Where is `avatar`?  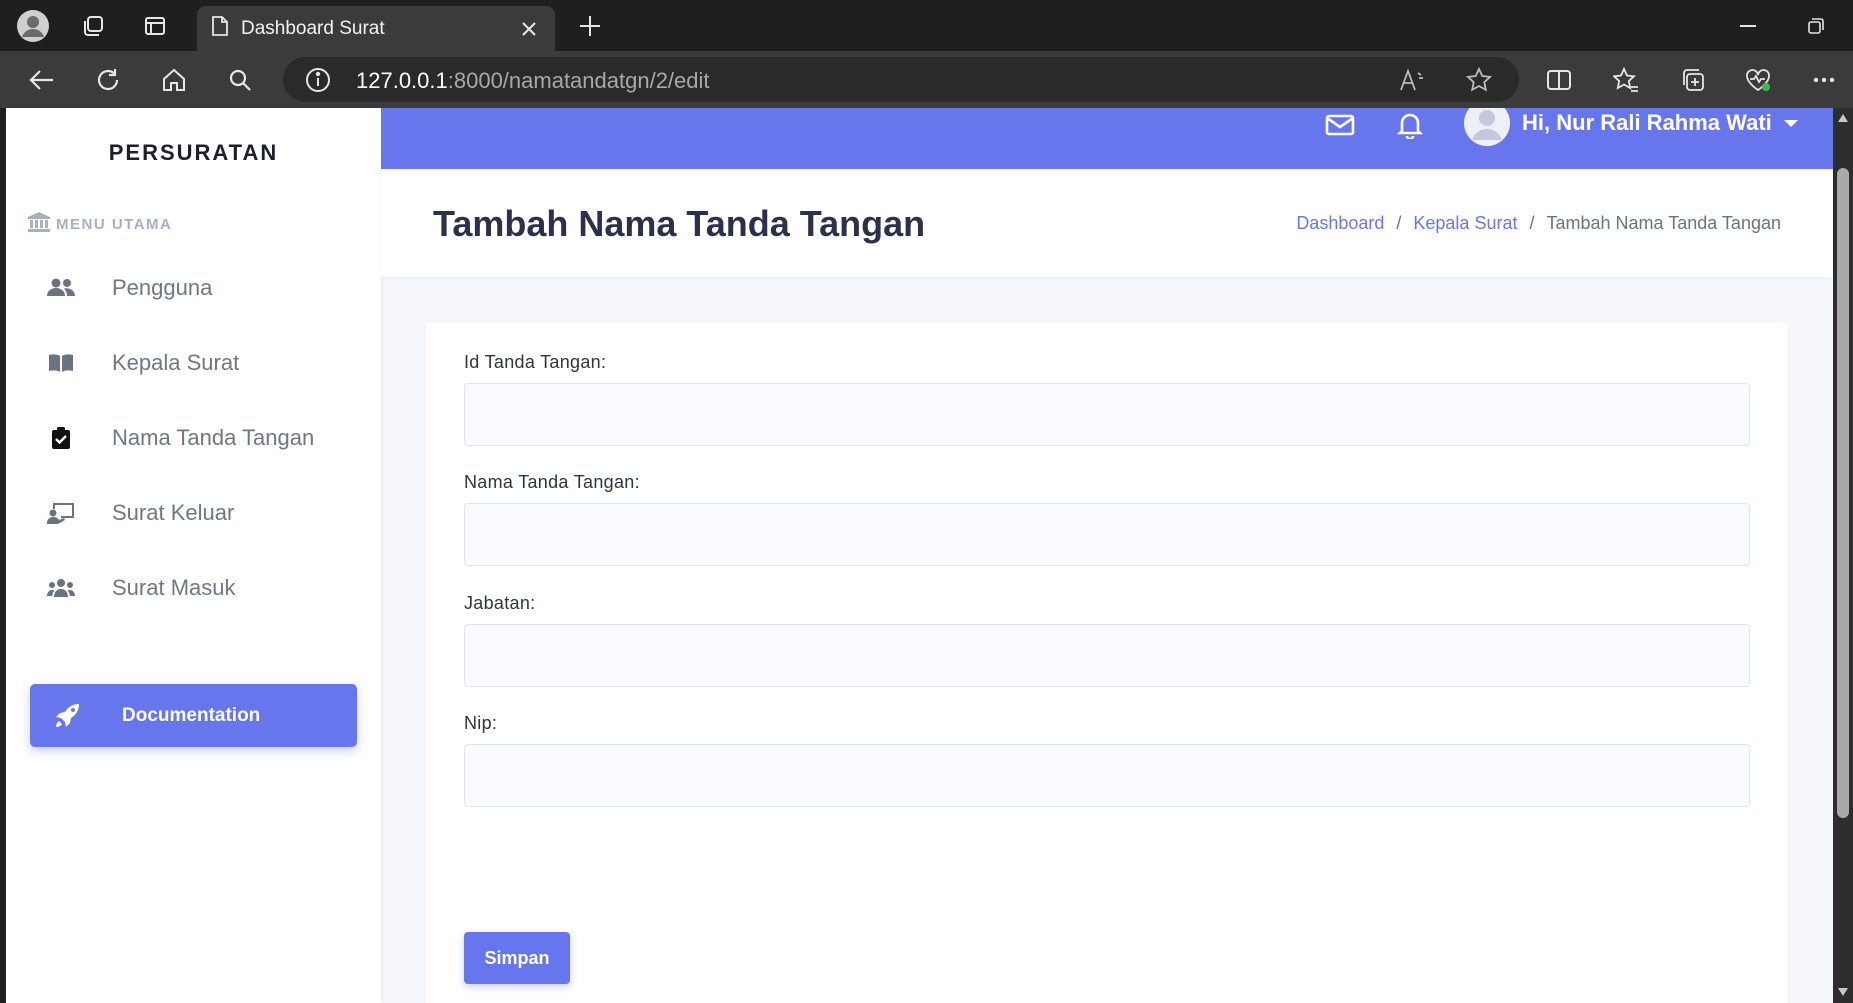 avatar is located at coordinates (1487, 127).